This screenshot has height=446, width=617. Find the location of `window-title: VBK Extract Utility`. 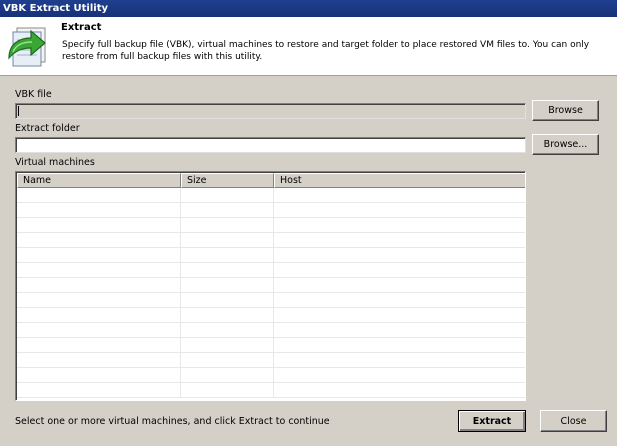

window-title: VBK Extract Utility is located at coordinates (56, 8).